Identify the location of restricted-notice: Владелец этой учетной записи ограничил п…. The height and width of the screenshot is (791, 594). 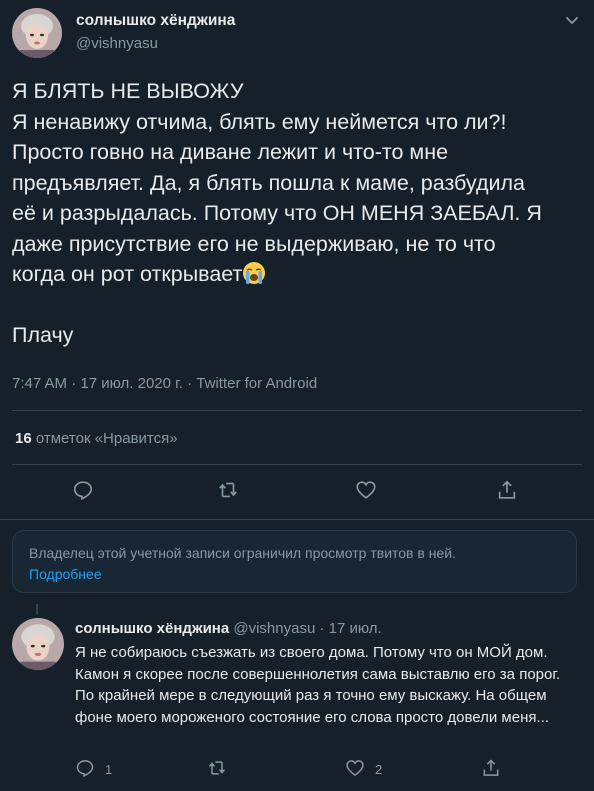
(294, 561).